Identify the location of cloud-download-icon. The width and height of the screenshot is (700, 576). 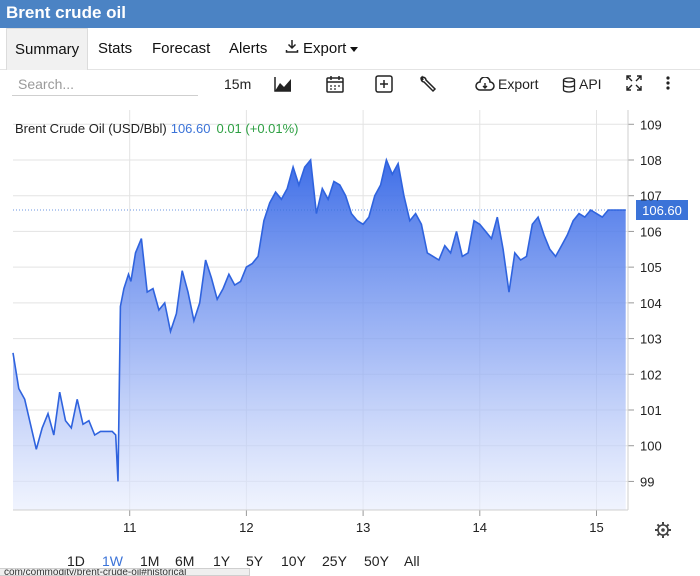
(485, 85).